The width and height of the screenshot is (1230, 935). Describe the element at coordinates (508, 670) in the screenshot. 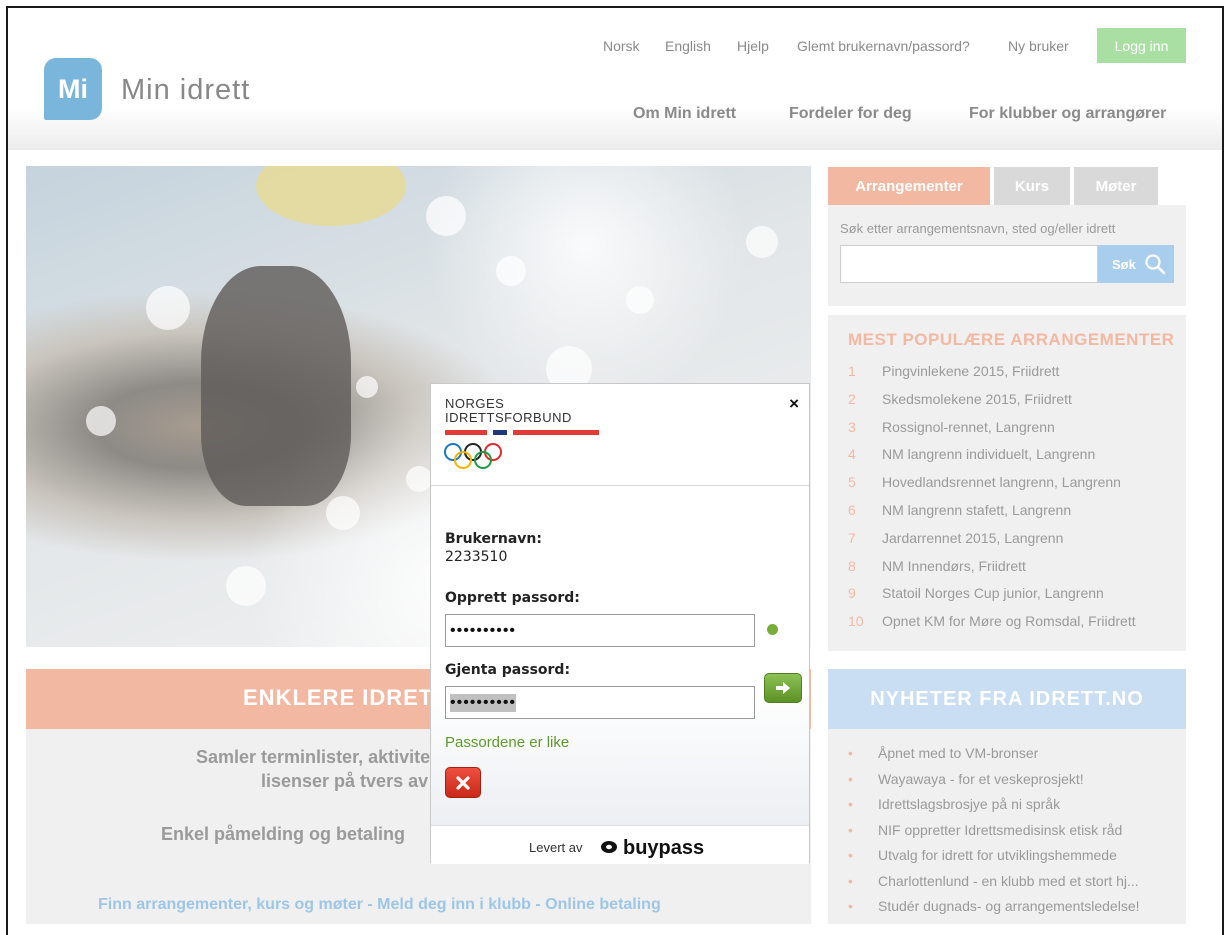

I see `repeat-password-label: Gjenta passord:` at that location.